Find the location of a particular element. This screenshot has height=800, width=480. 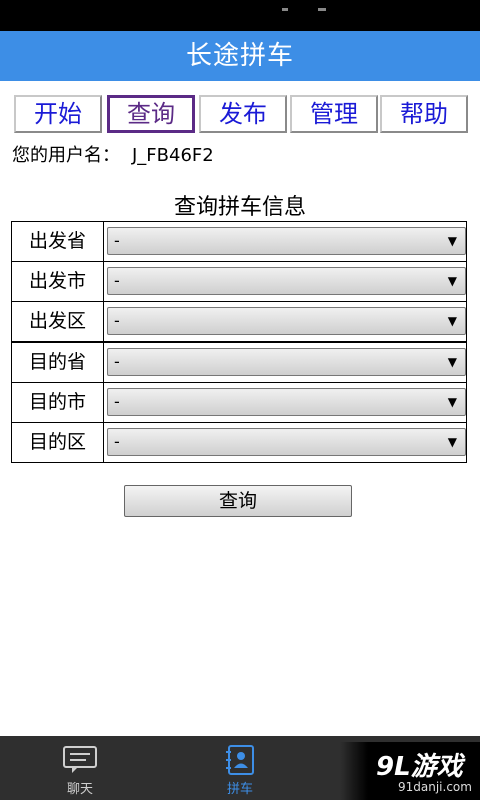

field-label: 出发市 is located at coordinates (58, 281).